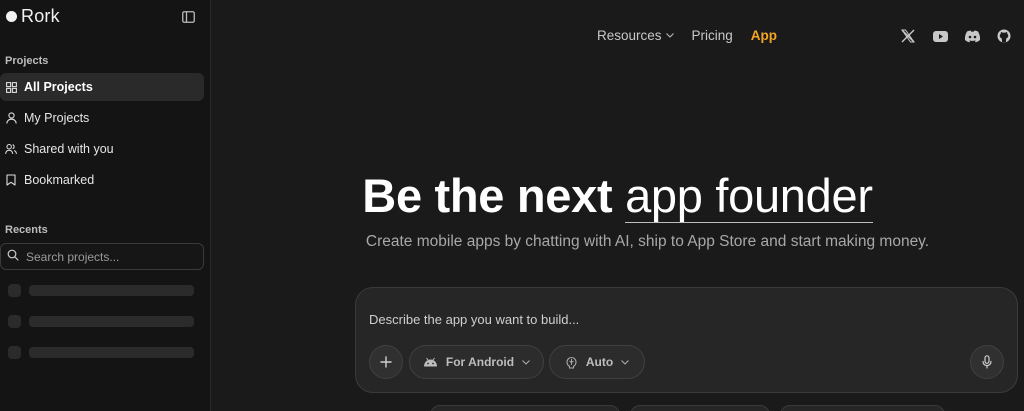 This screenshot has height=411, width=1024. I want to click on projects-section-label: Projects, so click(27, 61).